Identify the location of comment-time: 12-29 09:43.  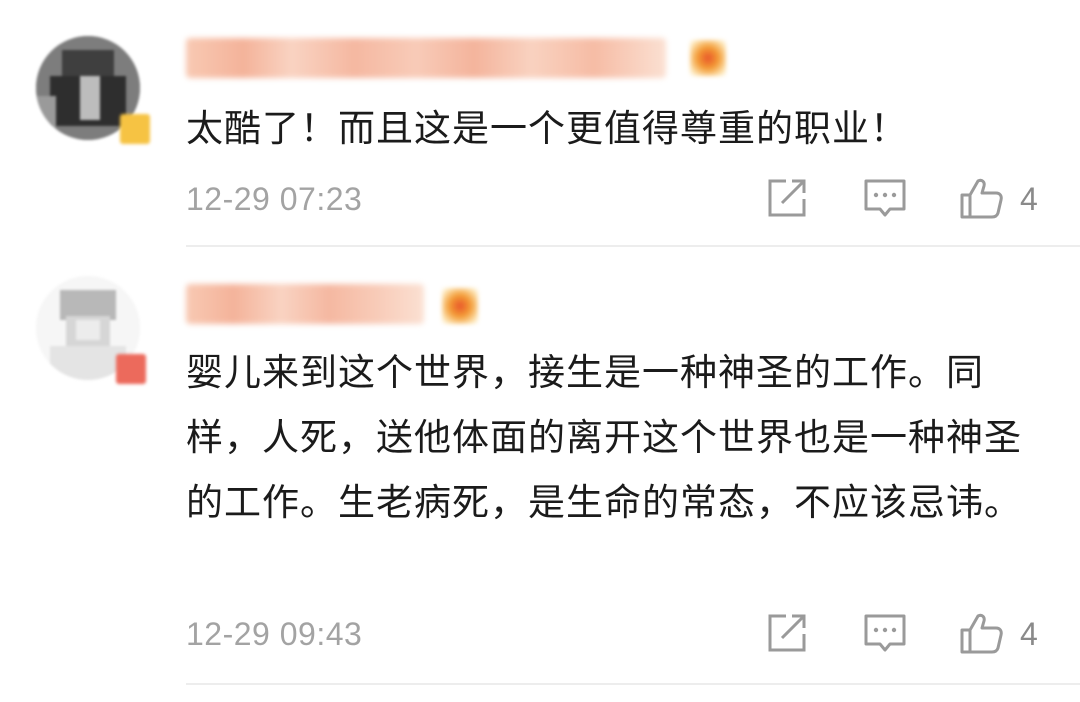
(274, 634).